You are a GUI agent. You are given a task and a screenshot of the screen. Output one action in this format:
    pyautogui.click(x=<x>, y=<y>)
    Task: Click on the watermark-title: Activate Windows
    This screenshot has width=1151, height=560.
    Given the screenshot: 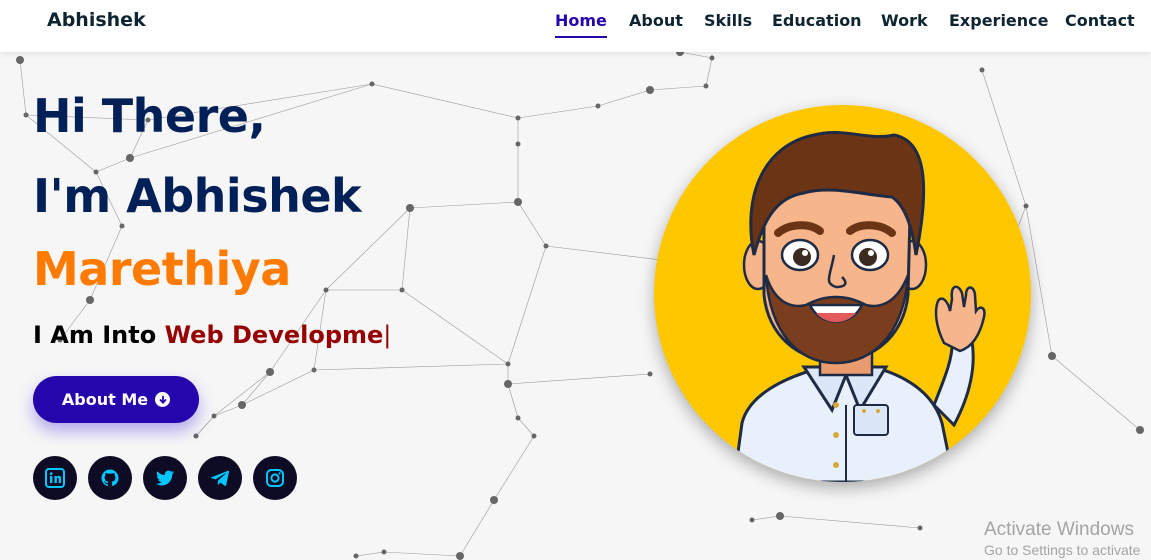 What is the action you would take?
    pyautogui.click(x=1059, y=529)
    